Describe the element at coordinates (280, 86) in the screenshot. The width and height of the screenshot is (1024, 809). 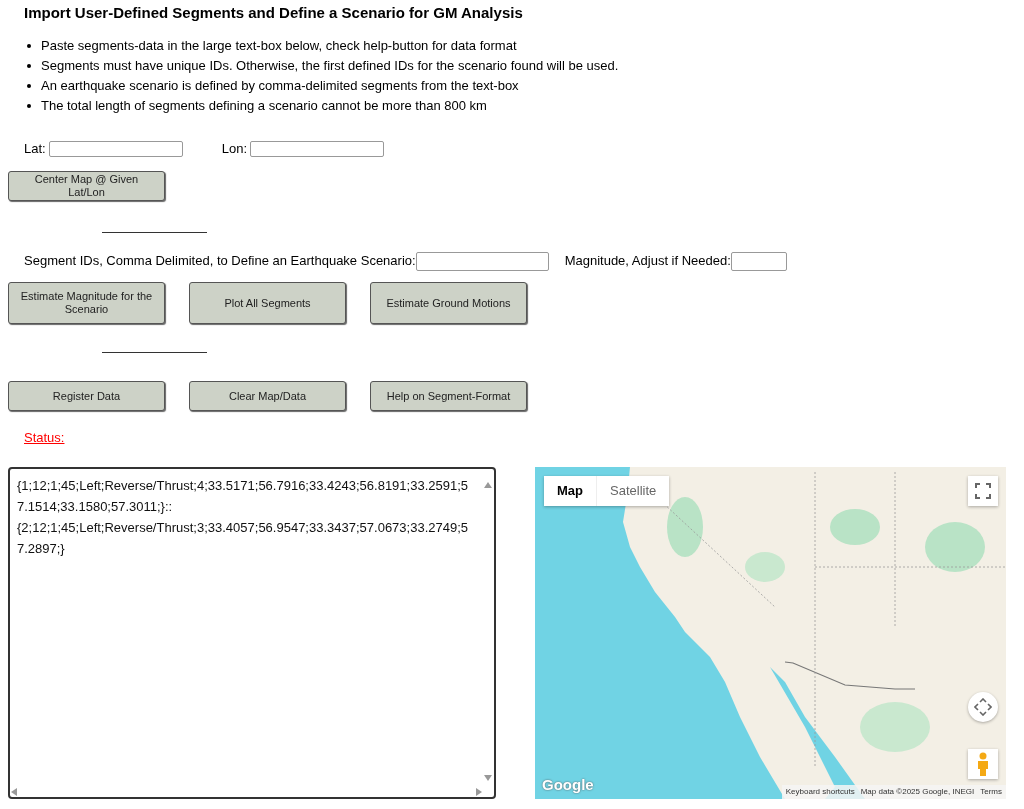
I see `note-text: An earthquake scenario is defined by comma-delimited segments from the text-box` at that location.